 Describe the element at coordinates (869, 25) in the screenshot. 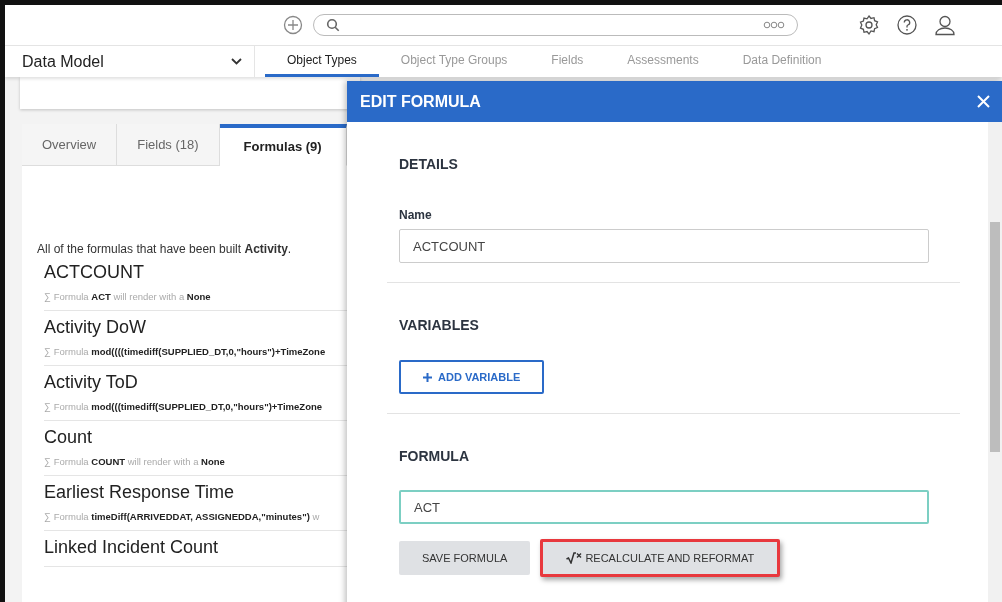

I see `settings-icon` at that location.